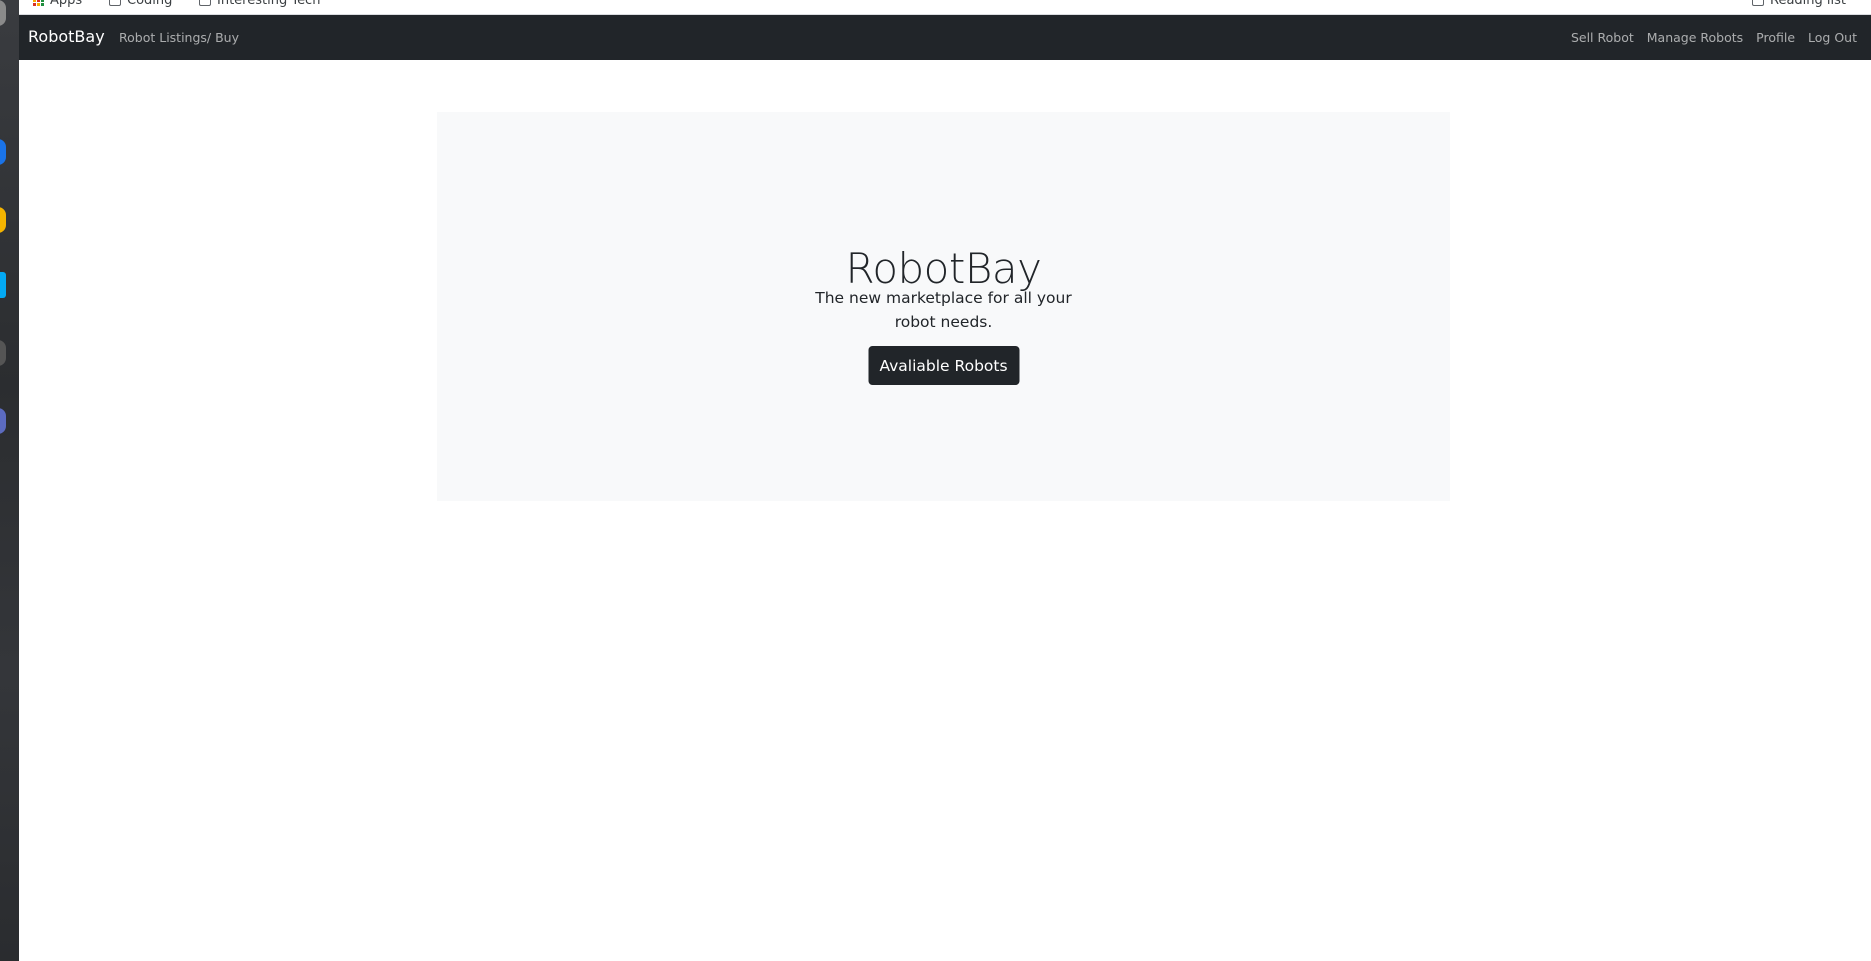 This screenshot has height=961, width=1871. I want to click on bookmark-label: Coding, so click(150, 4).